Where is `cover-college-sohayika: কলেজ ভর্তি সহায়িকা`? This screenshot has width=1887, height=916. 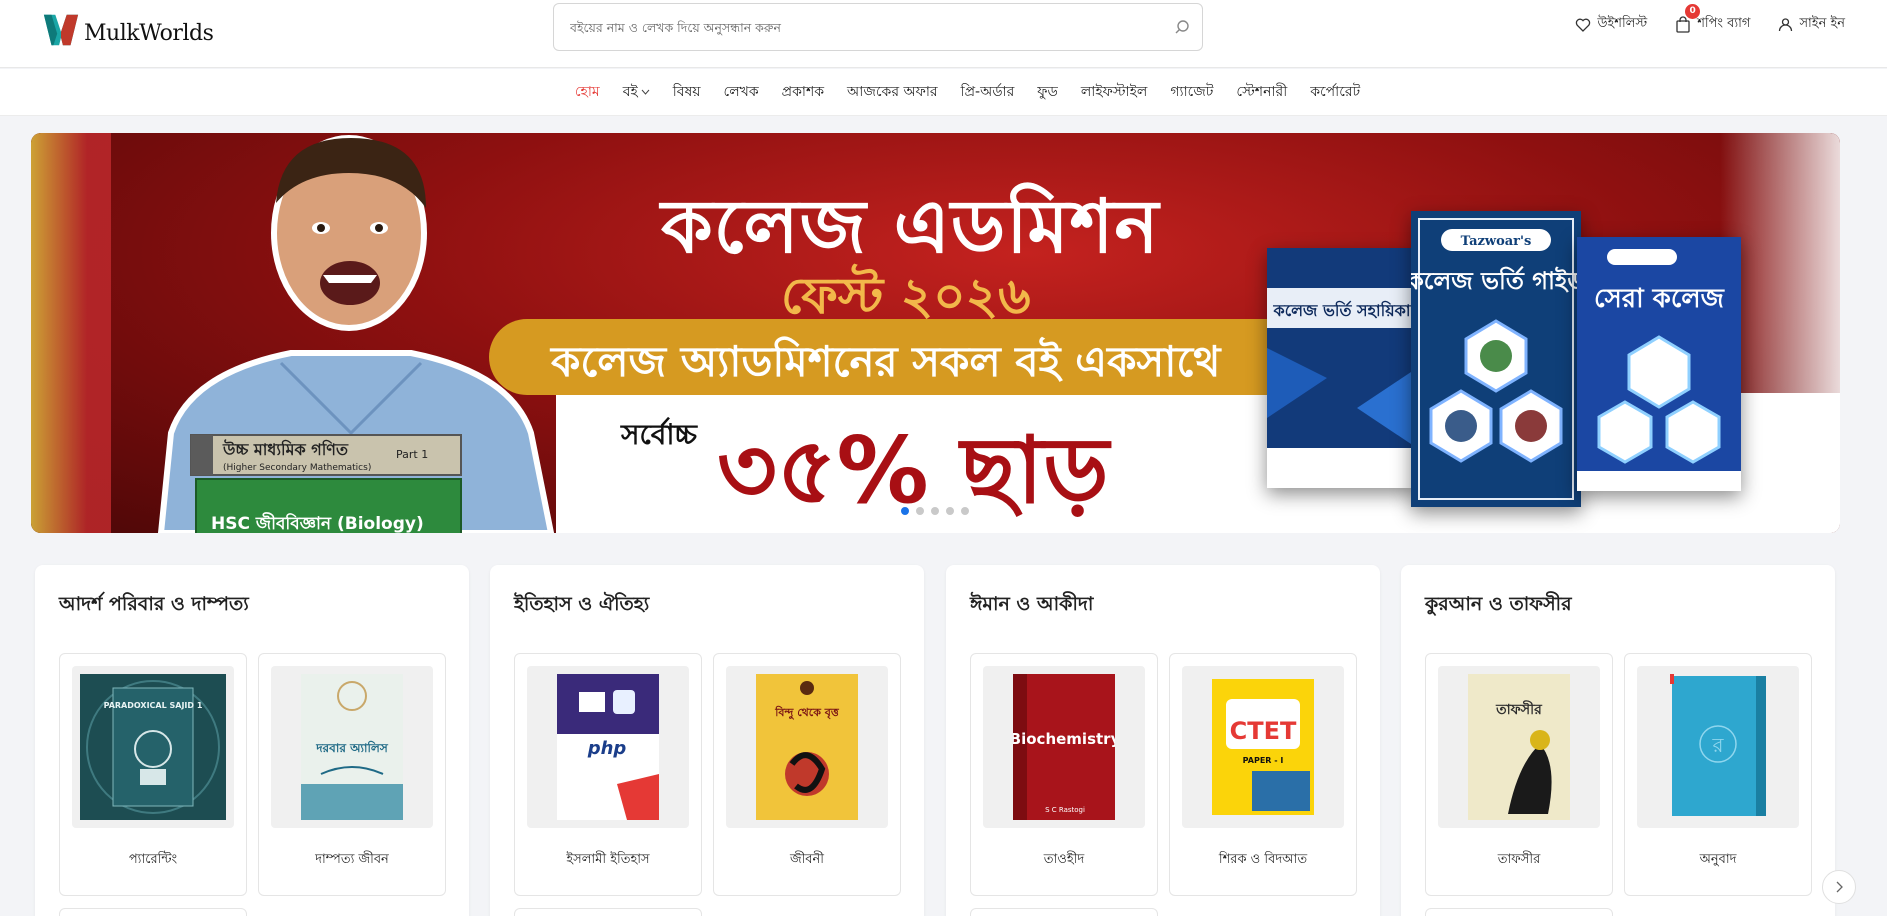 cover-college-sohayika: কলেজ ভর্তি সহায়িকা is located at coordinates (1342, 368).